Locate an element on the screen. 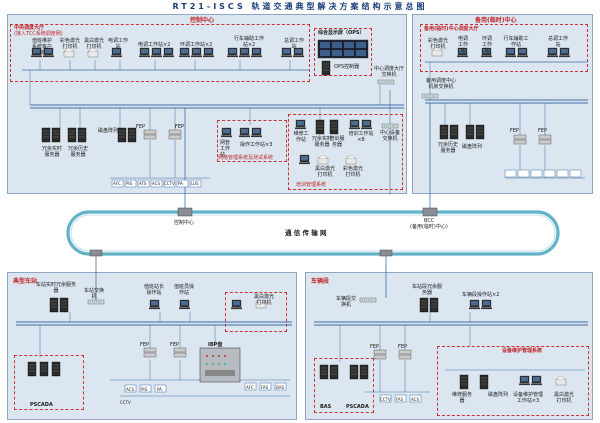 Image resolution: width=600 pixels, height=423 pixels. maint-title: 设备维护管理系统 is located at coordinates (522, 351).